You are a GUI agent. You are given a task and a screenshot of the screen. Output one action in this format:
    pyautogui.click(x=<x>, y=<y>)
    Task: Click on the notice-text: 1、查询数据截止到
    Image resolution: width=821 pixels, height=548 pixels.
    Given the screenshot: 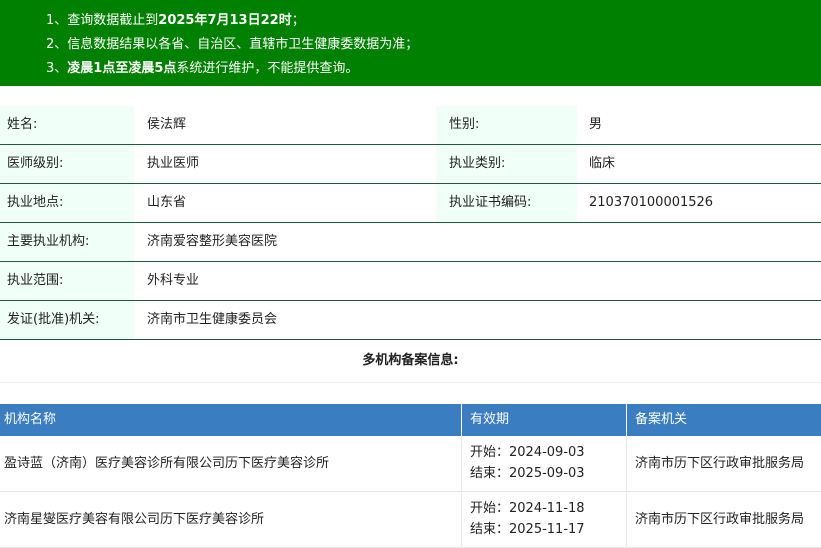 What is the action you would take?
    pyautogui.click(x=102, y=20)
    